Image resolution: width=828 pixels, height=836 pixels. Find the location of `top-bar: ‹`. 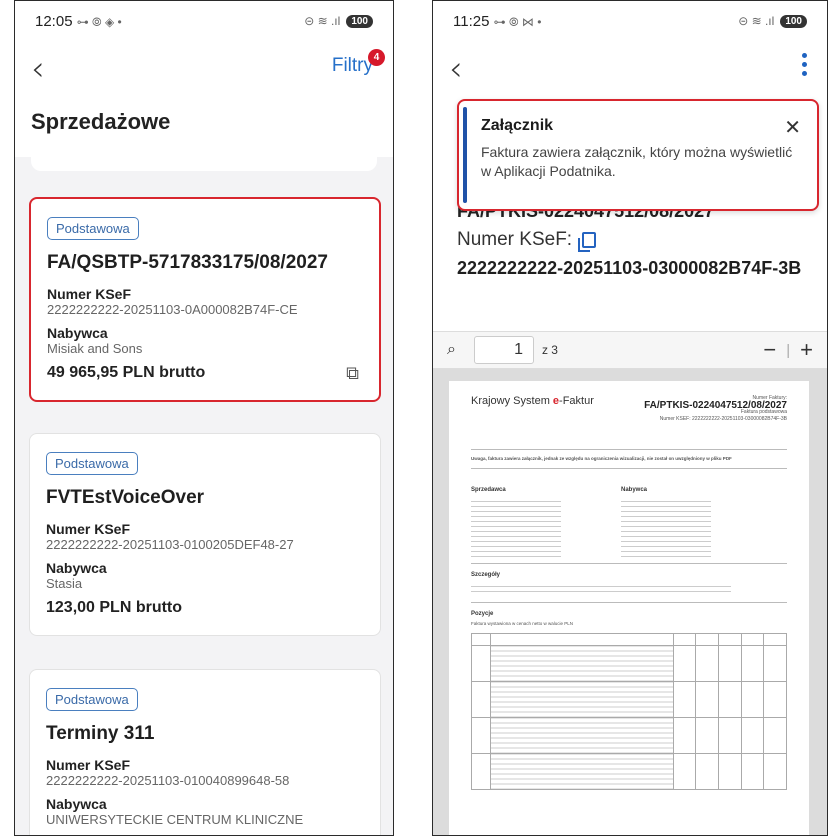

top-bar: ‹ is located at coordinates (630, 67).